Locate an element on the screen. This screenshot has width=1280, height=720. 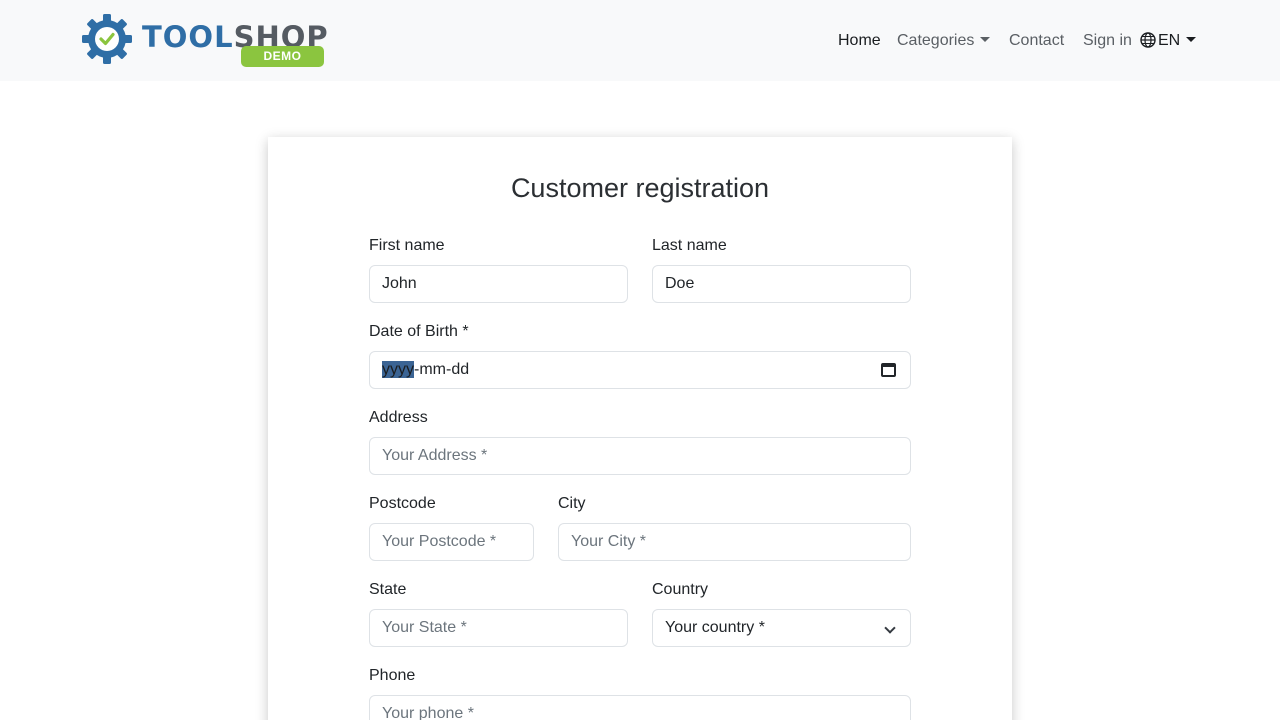
country-selected-value: Your country * is located at coordinates (715, 627).